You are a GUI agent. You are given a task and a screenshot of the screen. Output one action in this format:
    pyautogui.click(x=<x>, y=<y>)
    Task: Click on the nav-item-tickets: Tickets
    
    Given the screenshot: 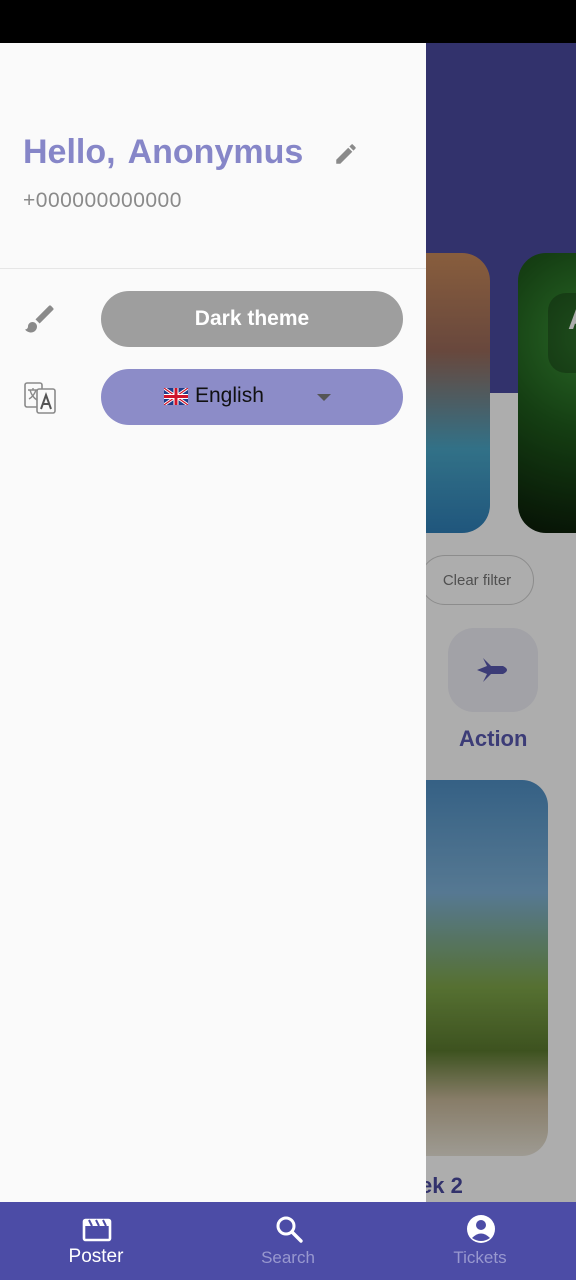 What is the action you would take?
    pyautogui.click(x=480, y=1241)
    